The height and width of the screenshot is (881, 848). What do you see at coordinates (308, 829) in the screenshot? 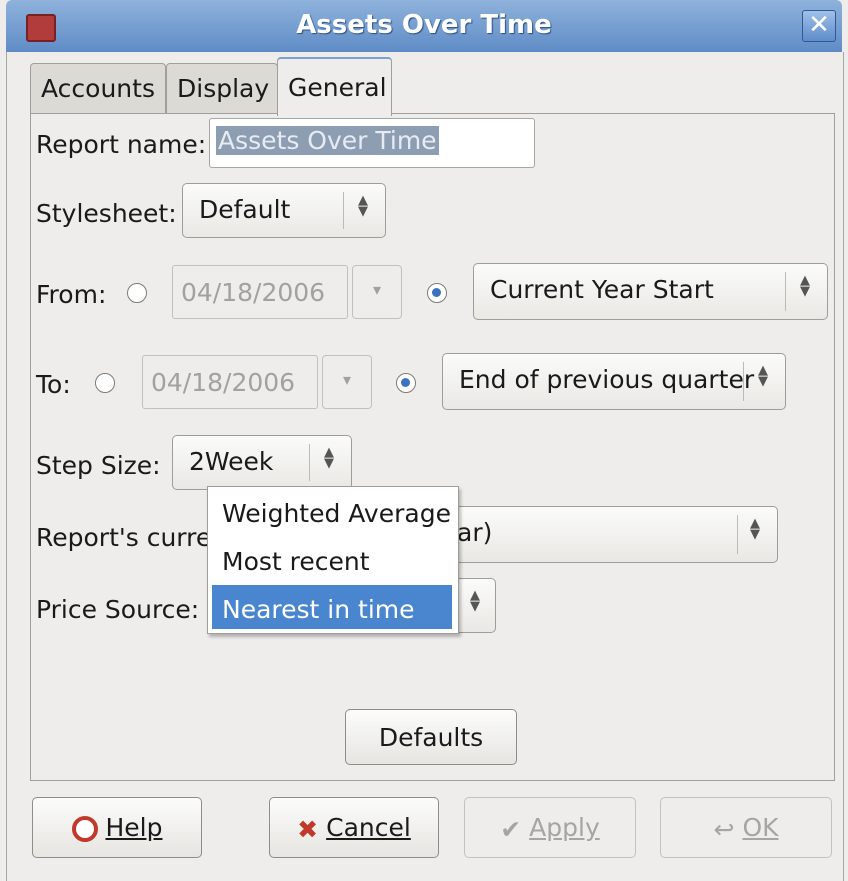
I see `cancel-icon: ✖` at bounding box center [308, 829].